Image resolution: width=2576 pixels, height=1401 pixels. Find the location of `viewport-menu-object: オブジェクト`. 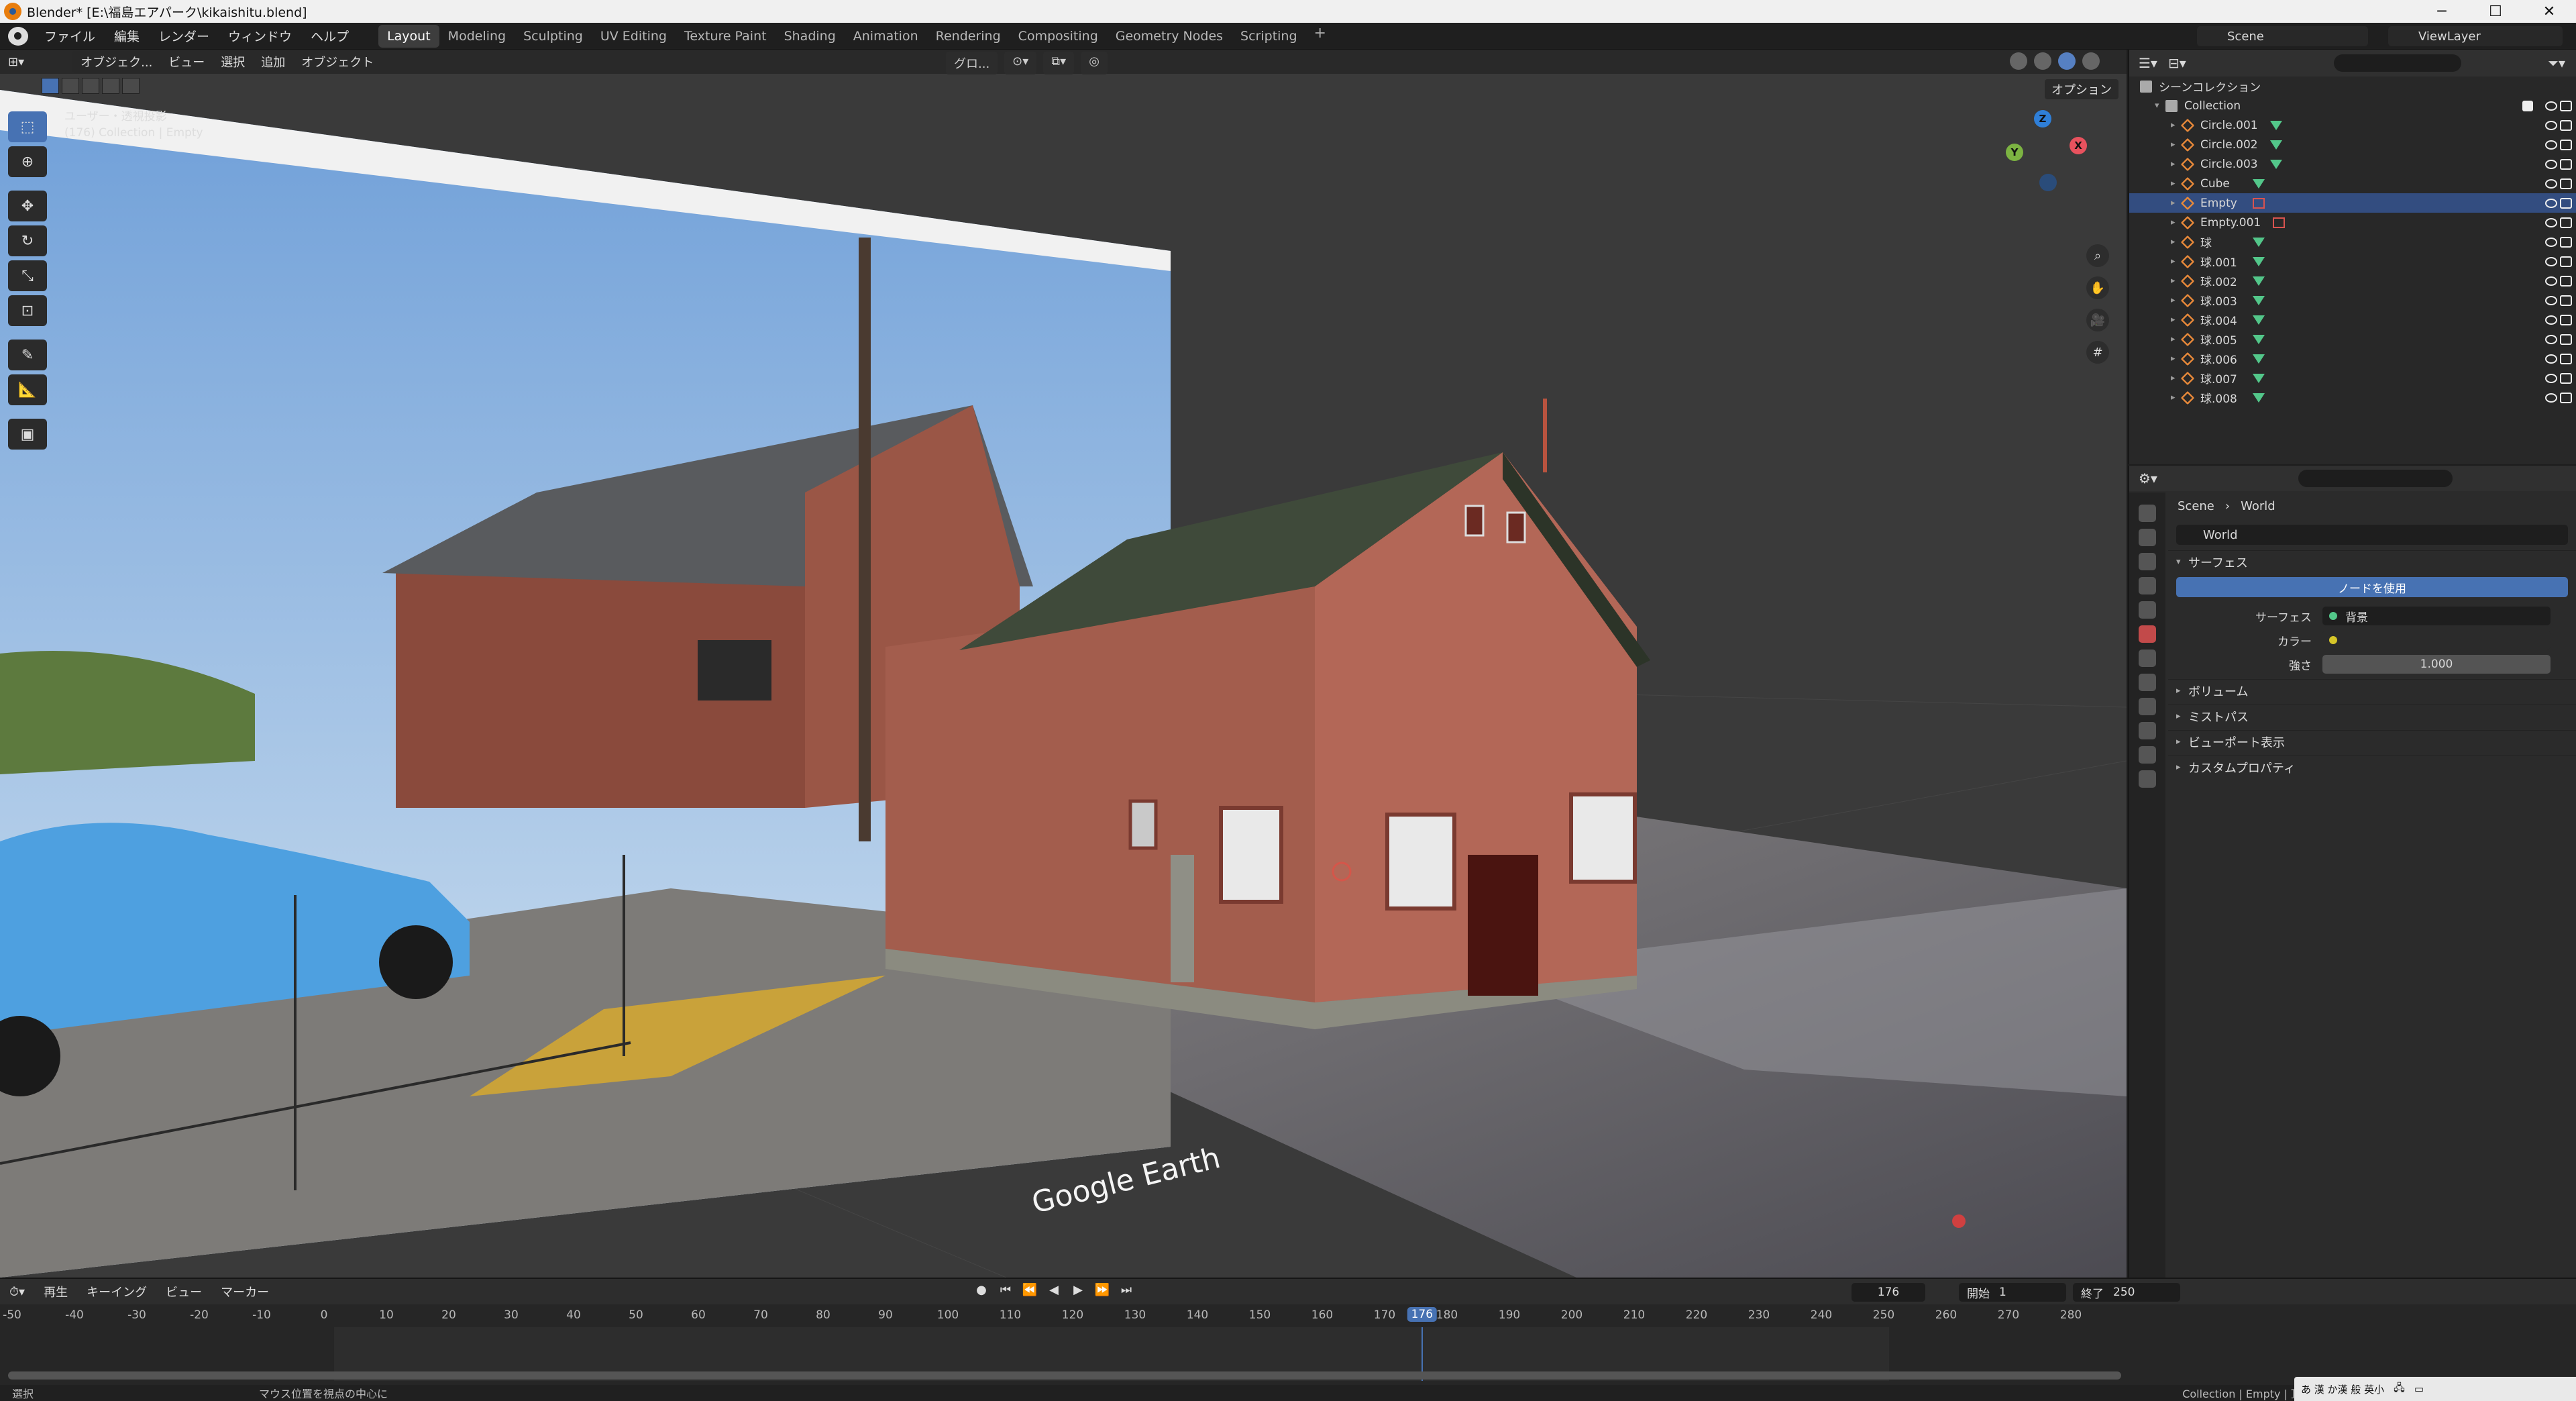

viewport-menu-object: オブジェクト is located at coordinates (337, 61).